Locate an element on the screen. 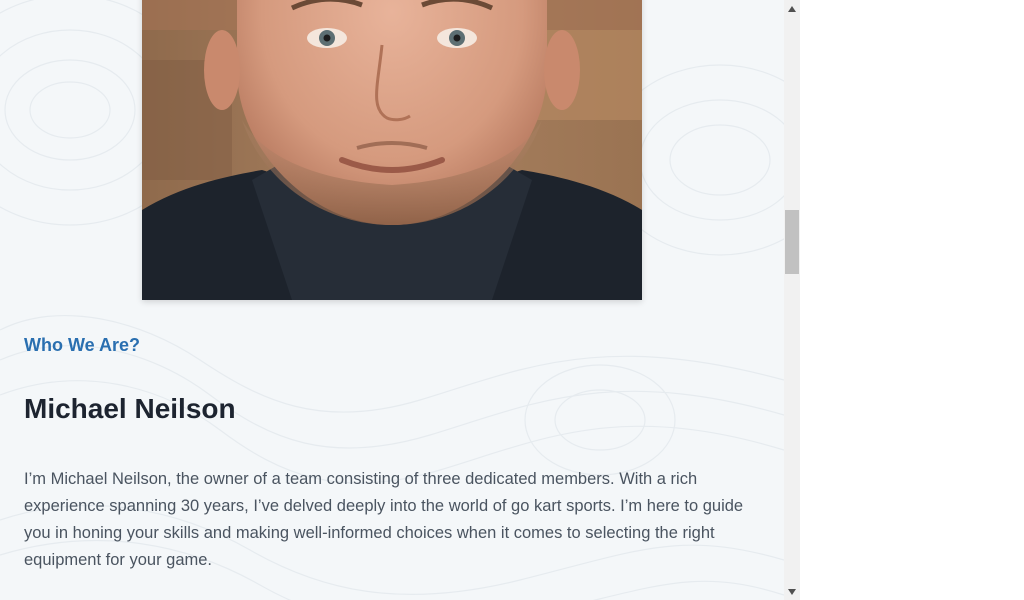  scroll-down-button is located at coordinates (792, 591).